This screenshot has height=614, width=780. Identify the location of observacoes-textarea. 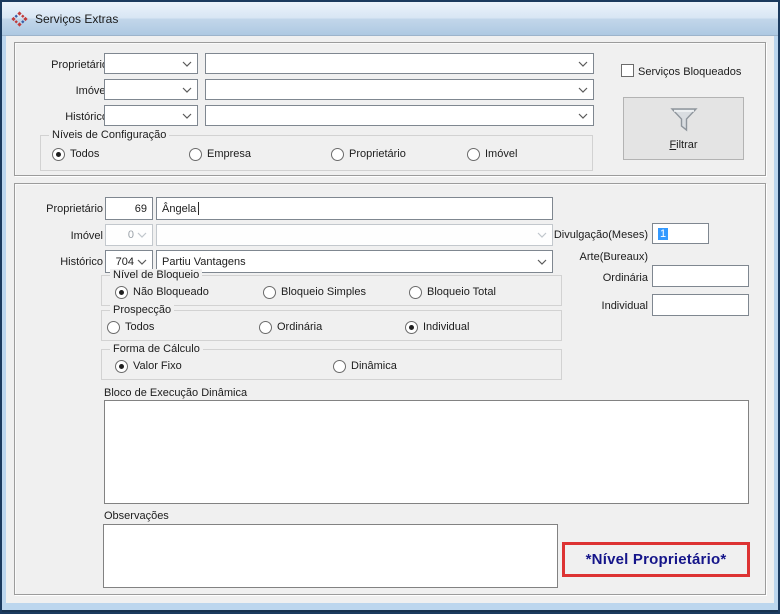
(330, 556).